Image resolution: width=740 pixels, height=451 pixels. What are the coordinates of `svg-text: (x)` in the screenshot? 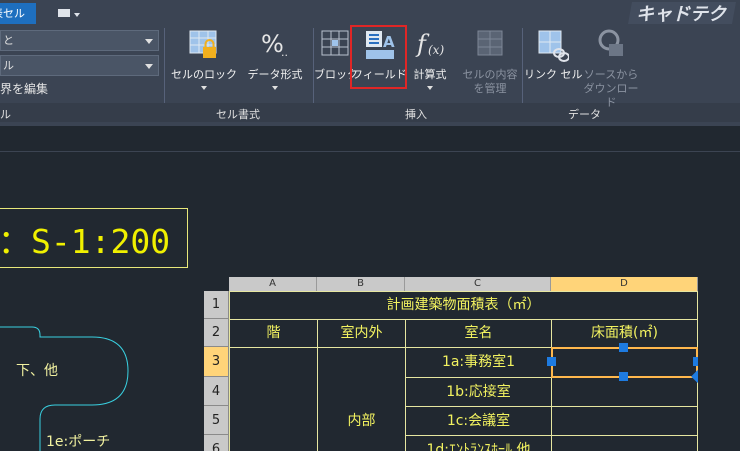 It's located at (436, 50).